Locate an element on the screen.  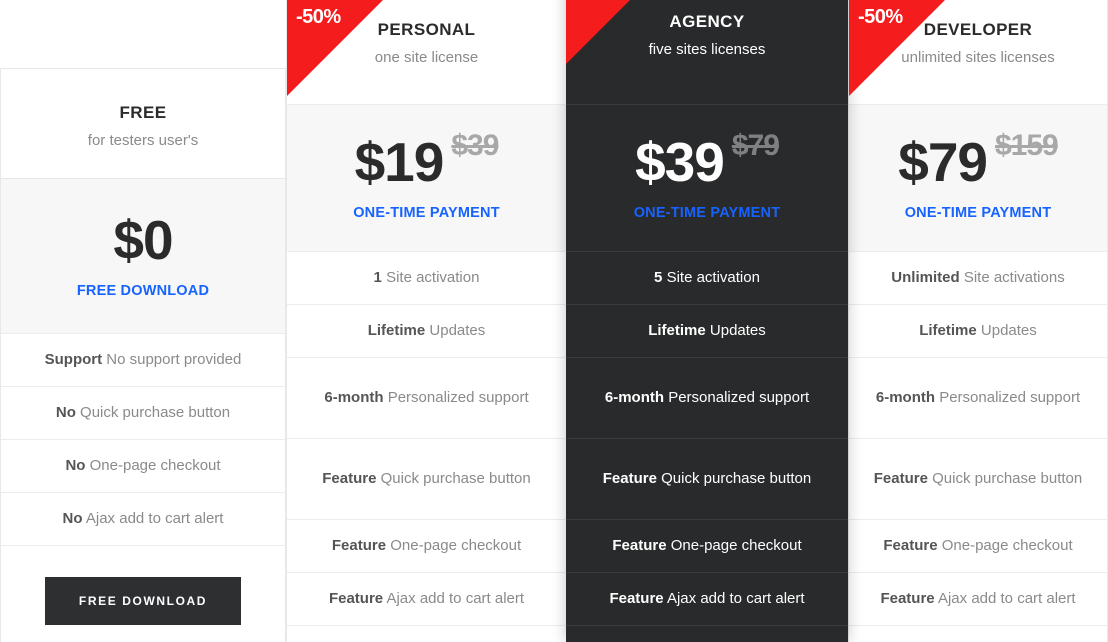
plan-header-personal: PERSONAL one site license is located at coordinates (426, 52).